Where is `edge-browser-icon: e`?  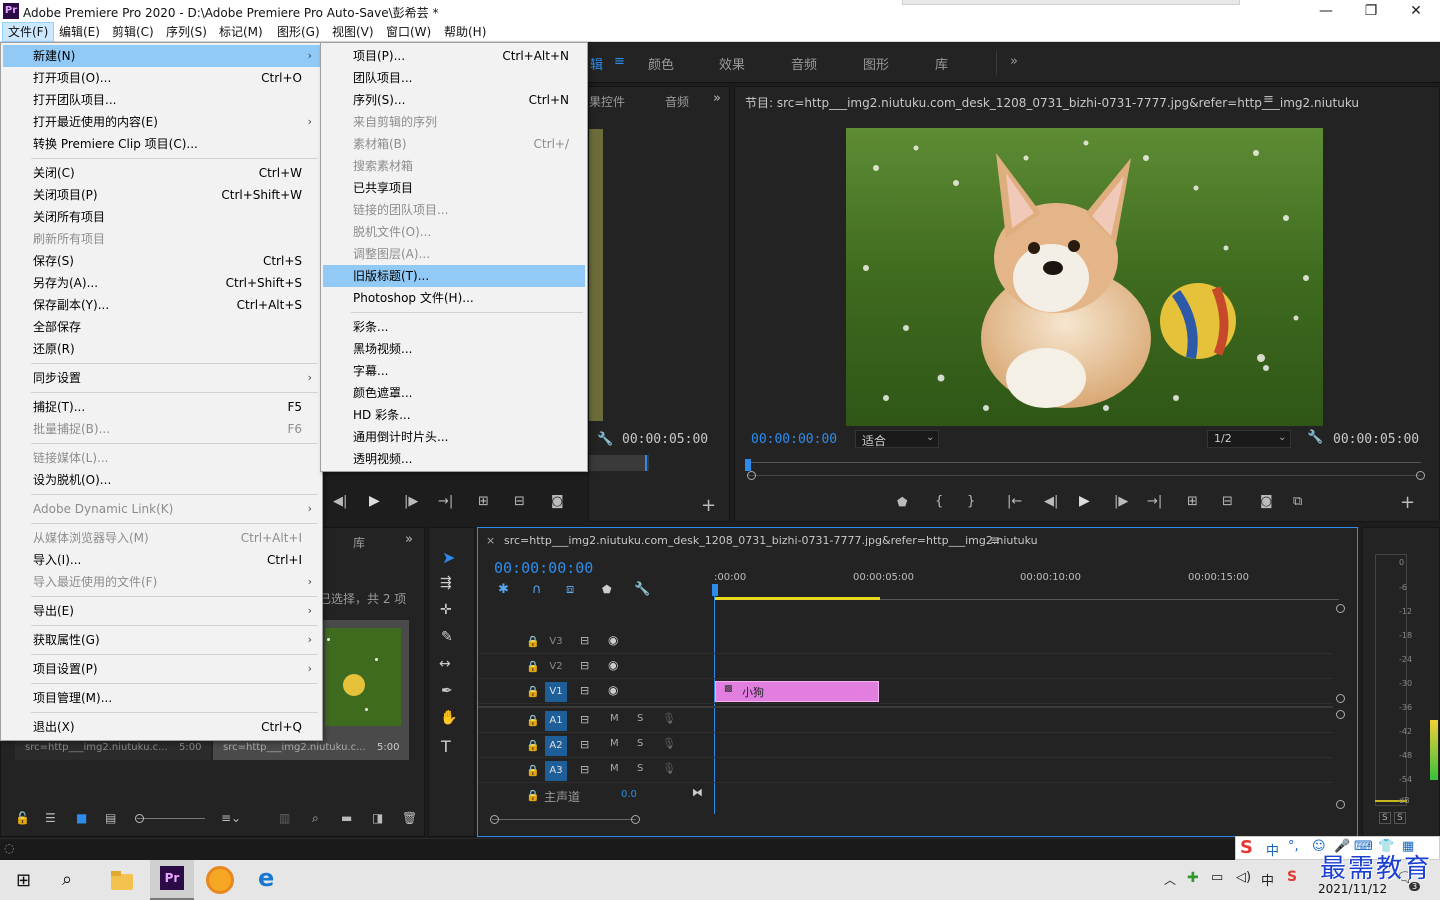 edge-browser-icon: e is located at coordinates (266, 878).